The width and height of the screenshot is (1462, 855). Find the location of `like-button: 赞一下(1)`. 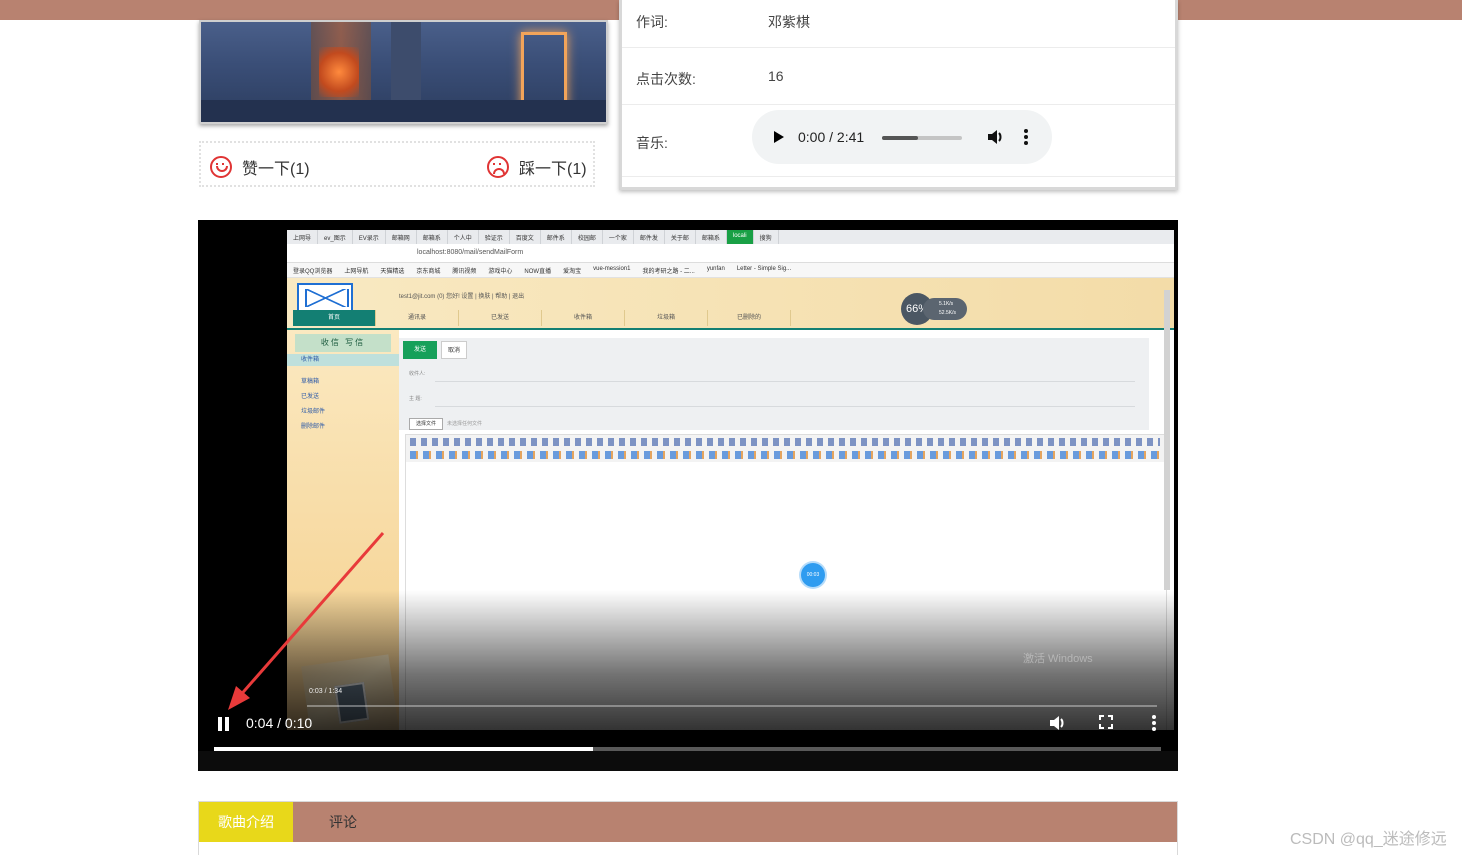

like-button: 赞一下(1) is located at coordinates (260, 167).